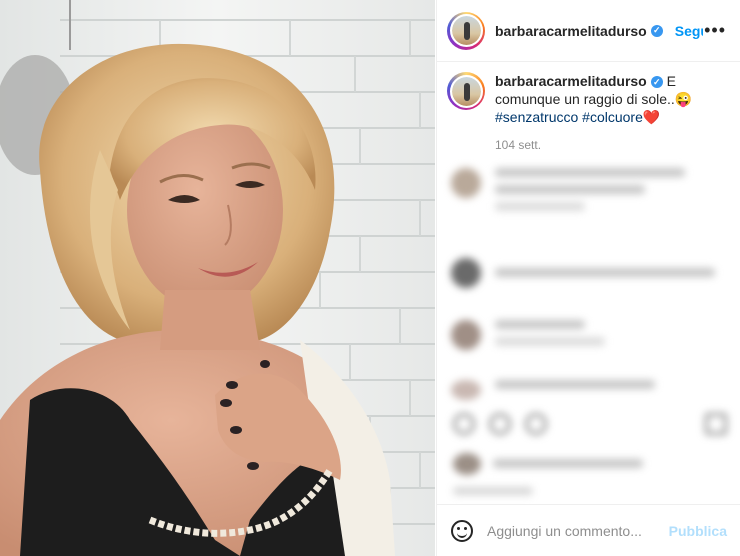 This screenshot has height=556, width=740. What do you see at coordinates (689, 31) in the screenshot?
I see `follow-button: Segui` at bounding box center [689, 31].